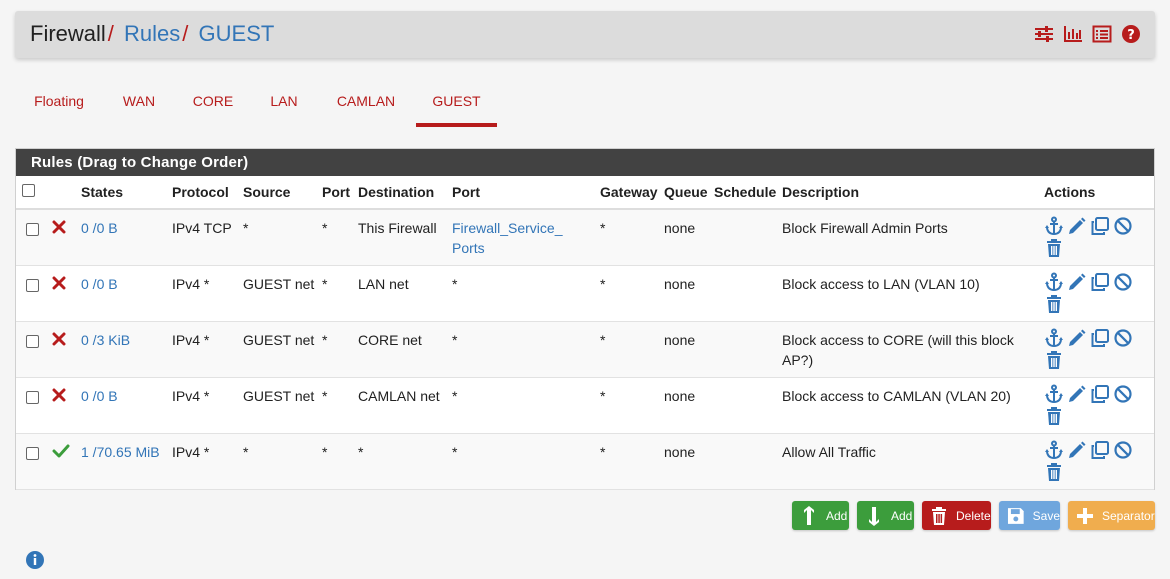 This screenshot has height=579, width=1170. What do you see at coordinates (837, 515) in the screenshot?
I see `add-top-label: Add` at bounding box center [837, 515].